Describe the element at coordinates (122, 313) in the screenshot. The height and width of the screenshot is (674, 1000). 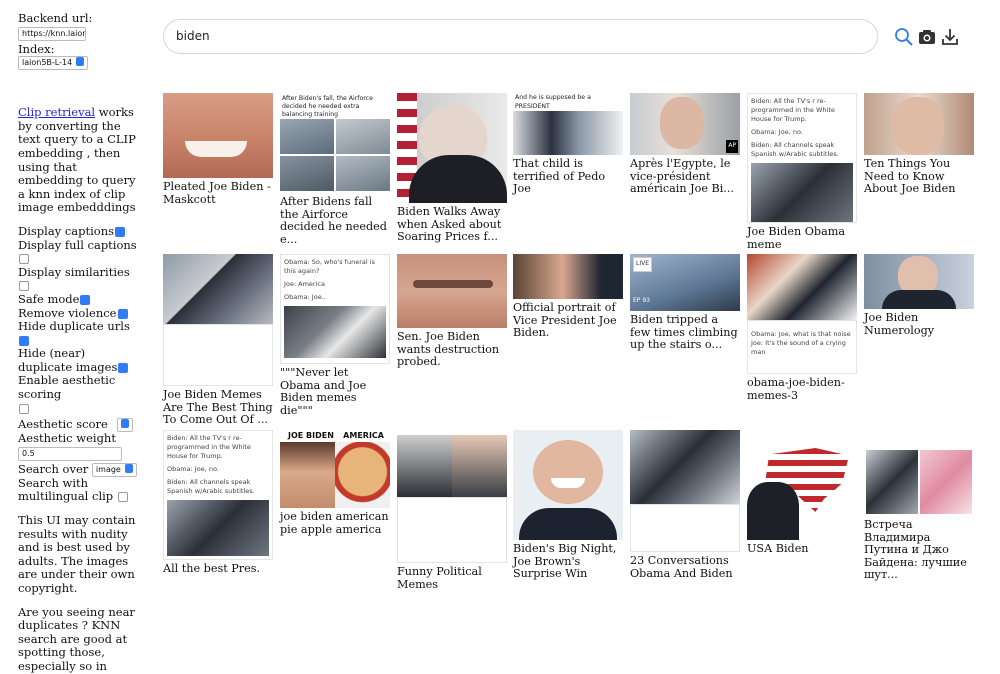
I see `remove-violence-checkbox` at that location.